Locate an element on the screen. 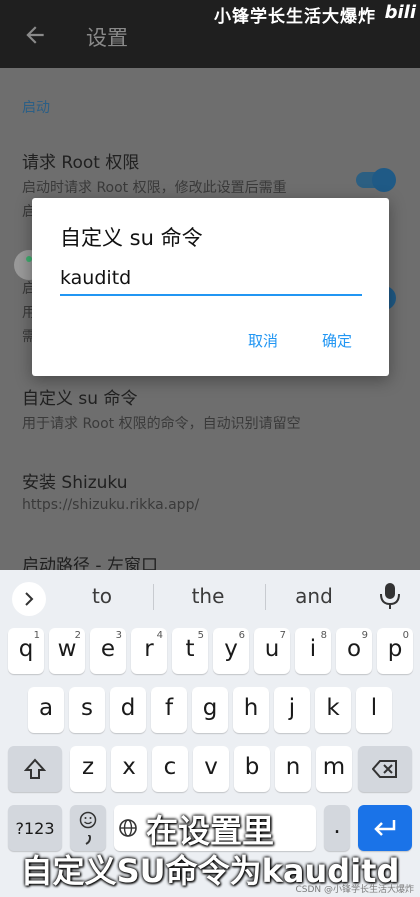 This screenshot has width=420, height=897. channel-watermark: 小锋学长生活大爆炸 is located at coordinates (295, 17).